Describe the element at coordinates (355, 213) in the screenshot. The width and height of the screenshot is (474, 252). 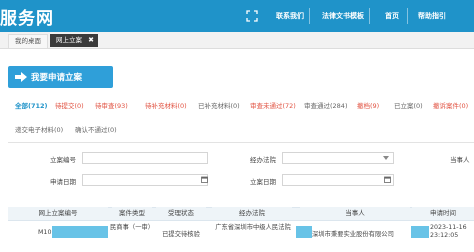
I see `col-party: 当事人` at that location.